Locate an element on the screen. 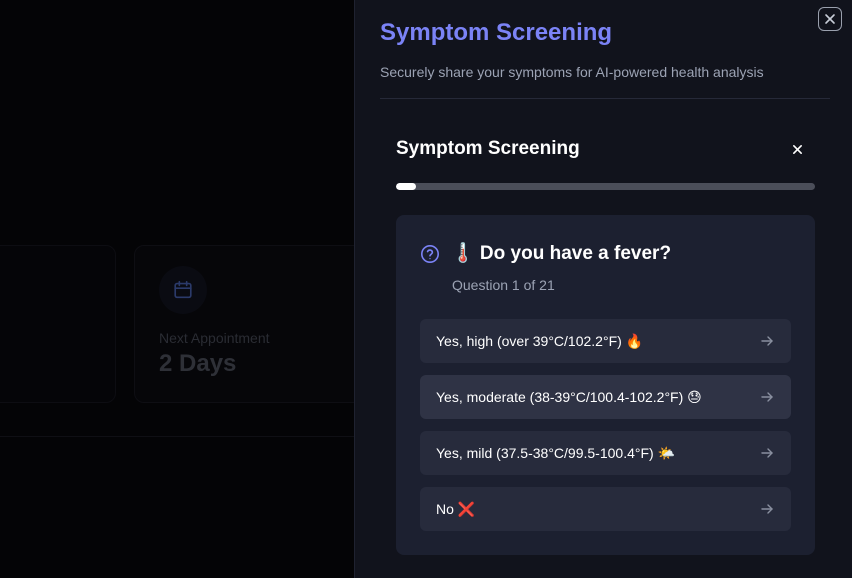 This screenshot has width=852, height=578. answer-option-label: No ❌ is located at coordinates (456, 508).